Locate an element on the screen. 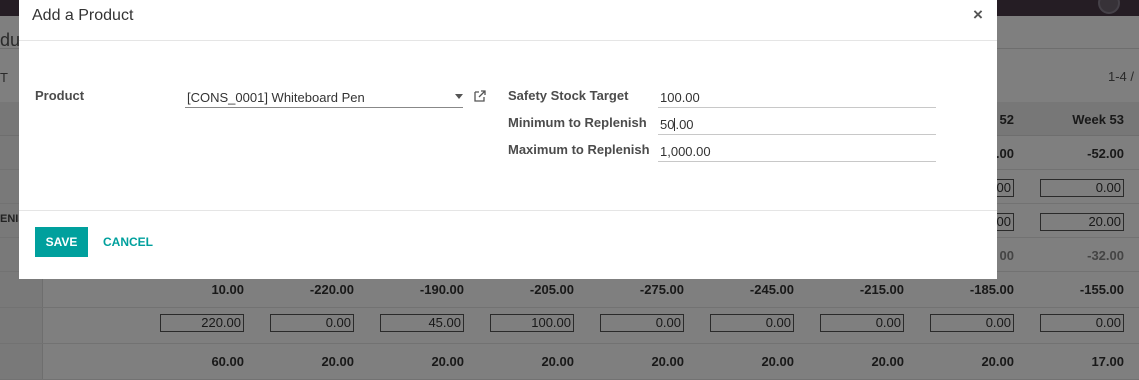  cancel-button: CANCEL is located at coordinates (128, 242).